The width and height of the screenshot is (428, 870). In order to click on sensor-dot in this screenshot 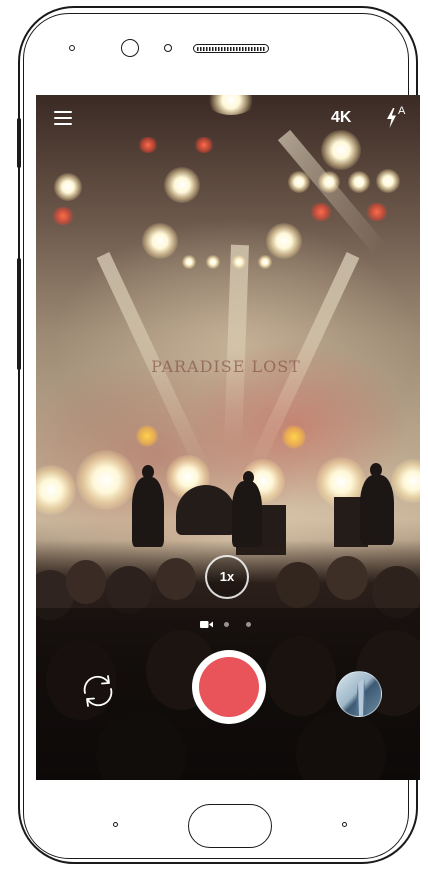, I will do `click(72, 48)`.